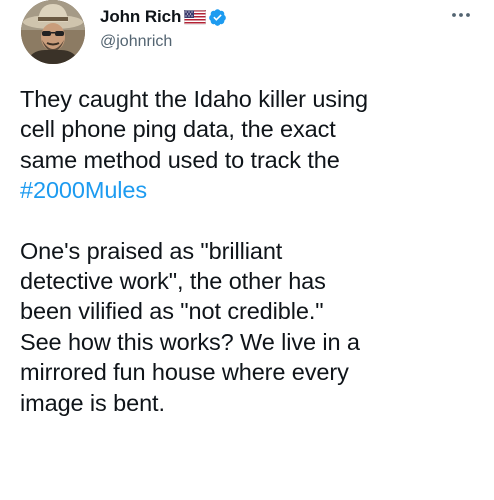 The image size is (494, 500). I want to click on tweet-line: same method used to track the, so click(180, 159).